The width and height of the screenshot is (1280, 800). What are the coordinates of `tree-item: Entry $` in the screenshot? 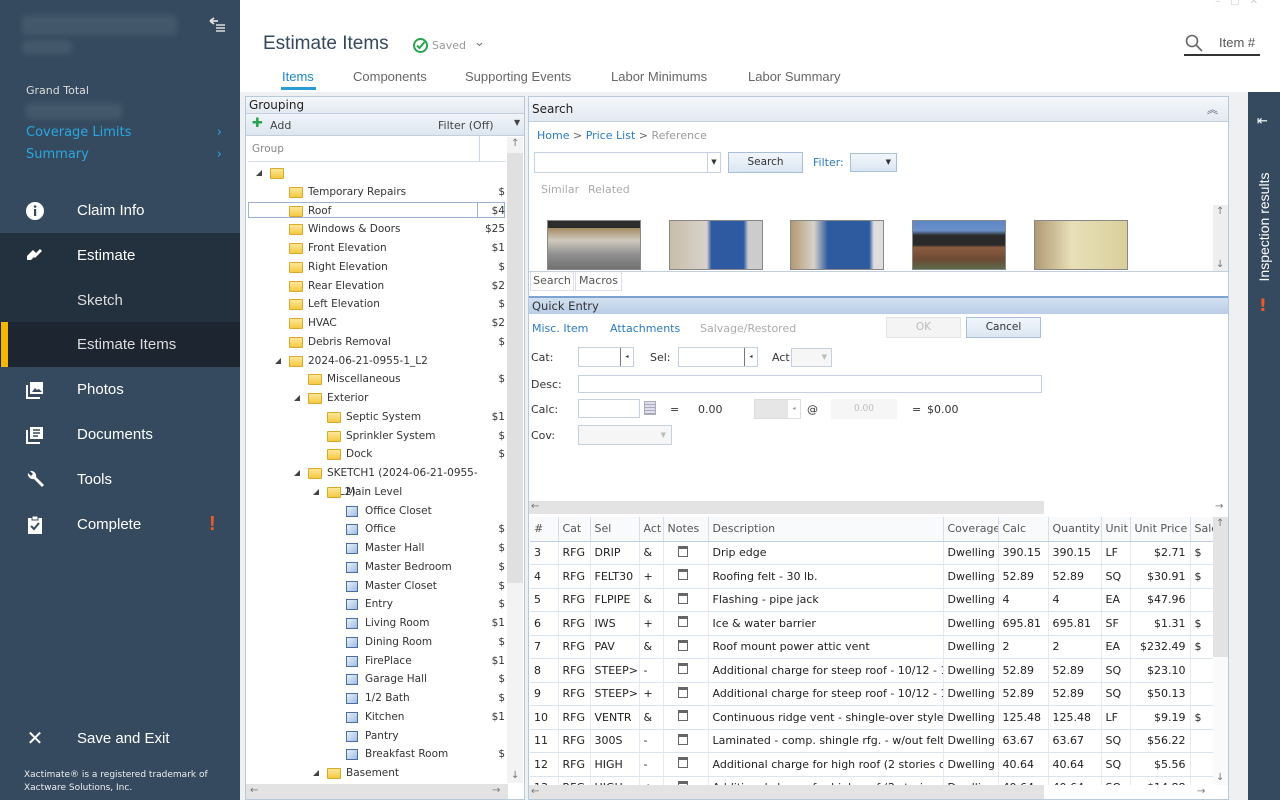 It's located at (376, 604).